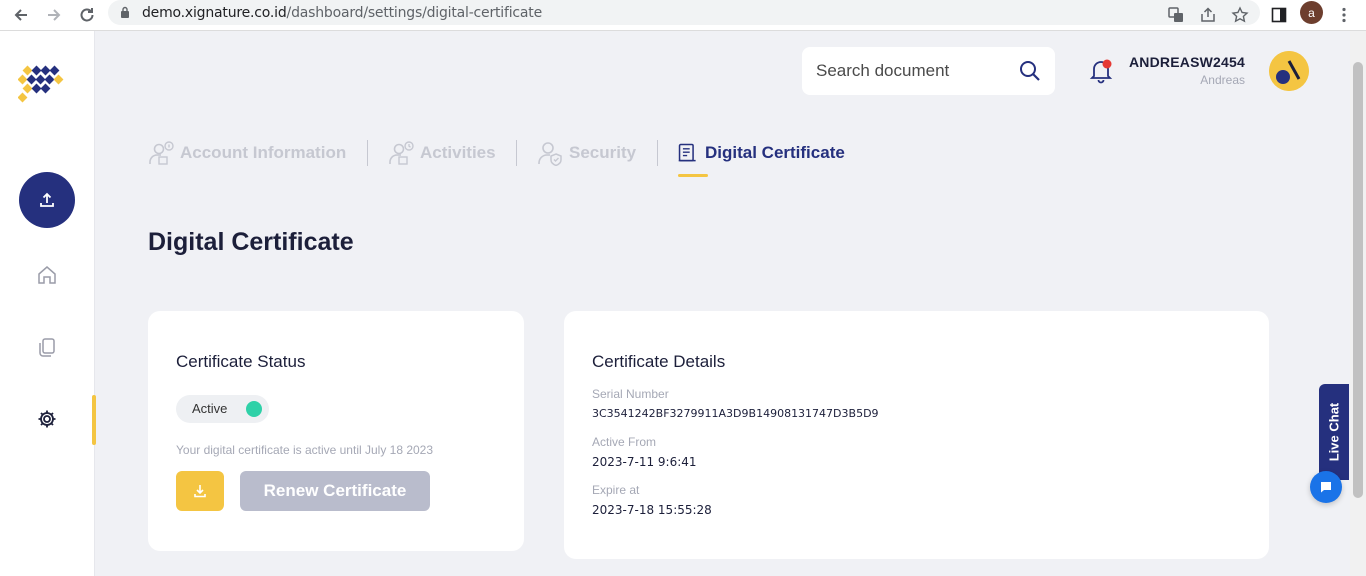  I want to click on expire-at-value: 2023-7-18 15:55:28, so click(652, 510).